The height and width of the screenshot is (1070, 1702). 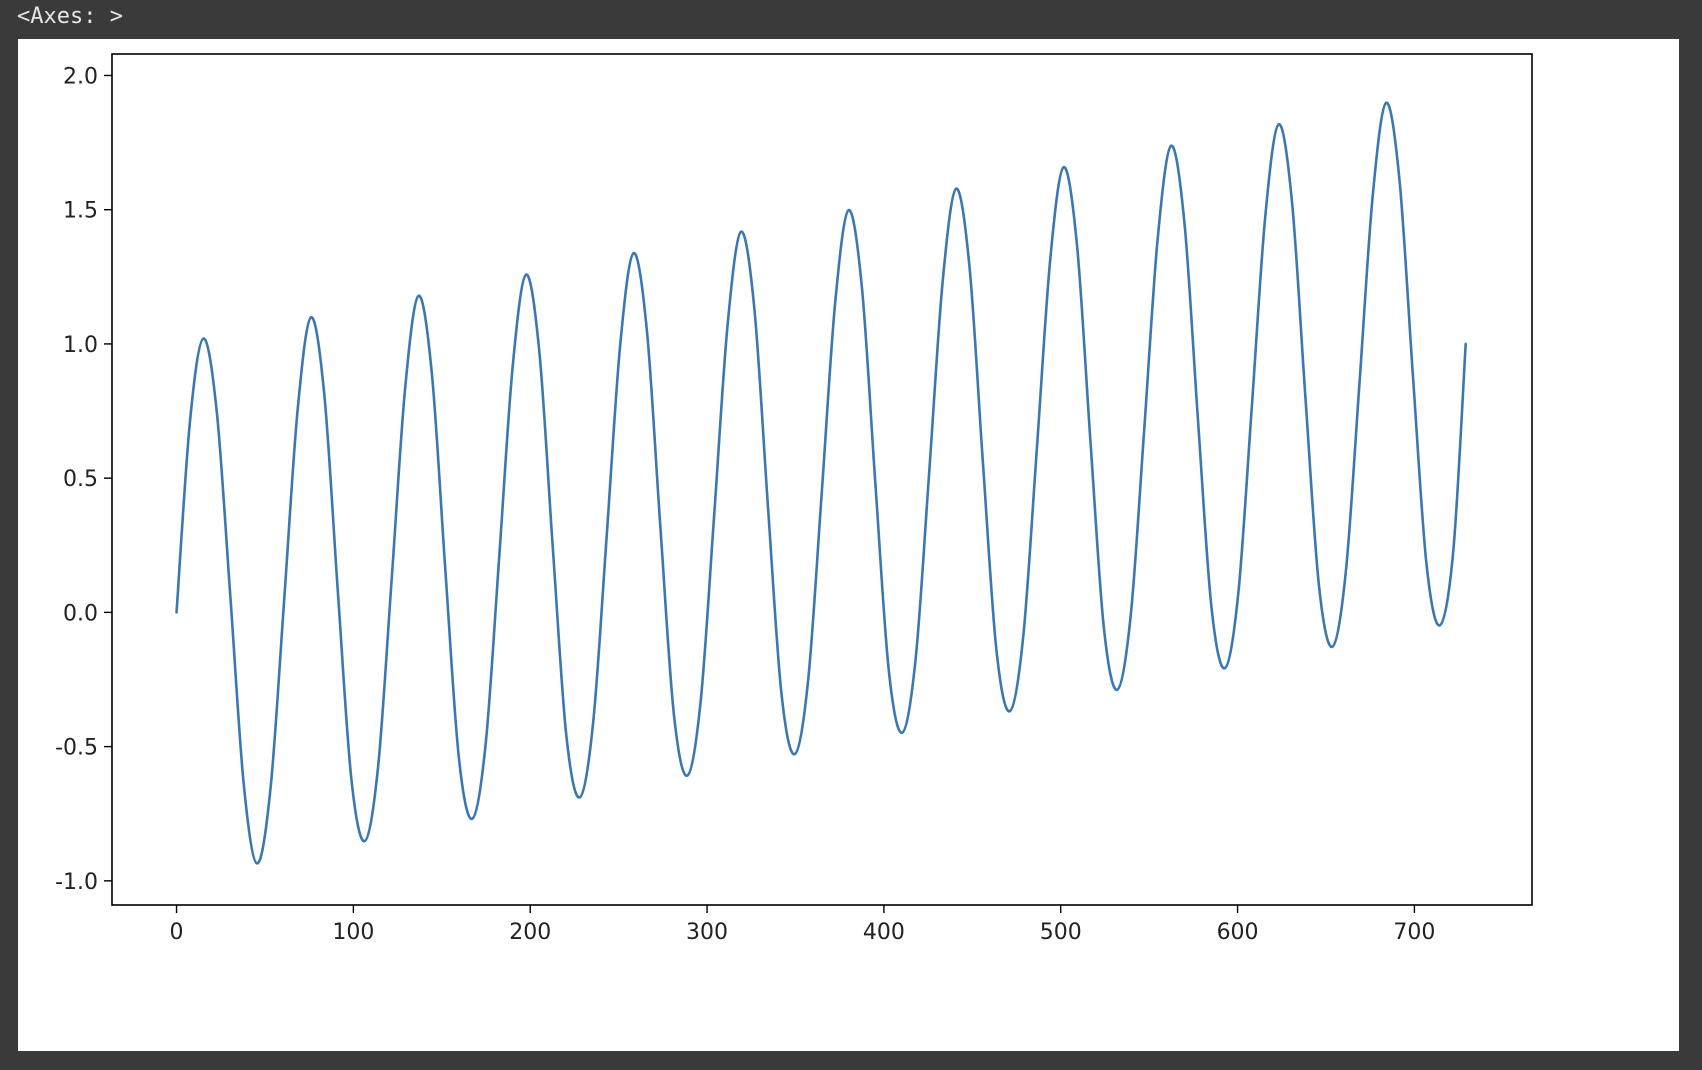 I want to click on cell-output-label: <Axes: >, so click(x=70, y=16).